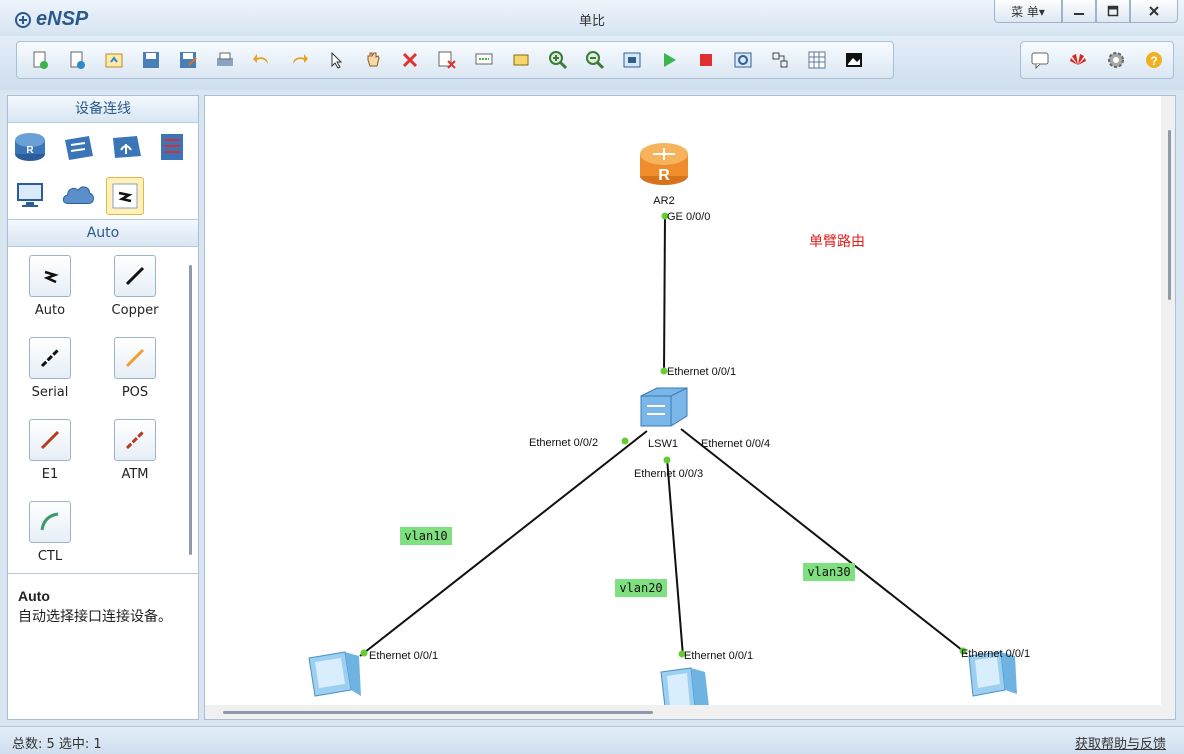 The height and width of the screenshot is (754, 1184). I want to click on cable-label: Serial, so click(50, 392).